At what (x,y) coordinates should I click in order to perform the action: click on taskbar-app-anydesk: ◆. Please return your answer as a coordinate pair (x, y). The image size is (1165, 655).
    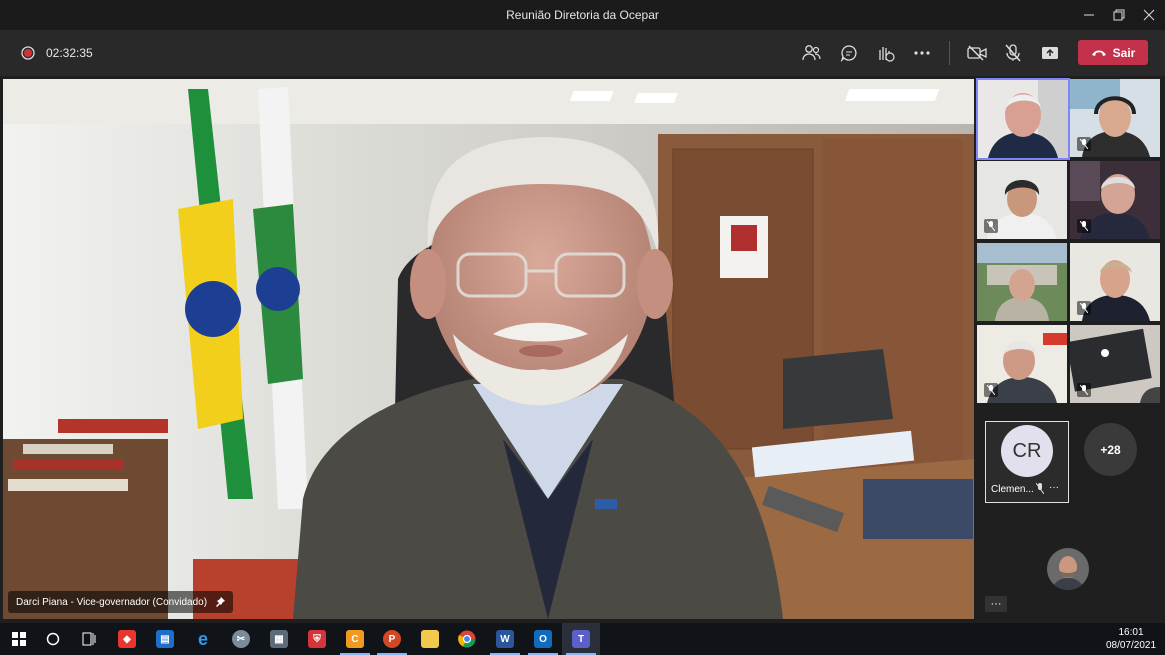
    Looking at the image, I should click on (127, 639).